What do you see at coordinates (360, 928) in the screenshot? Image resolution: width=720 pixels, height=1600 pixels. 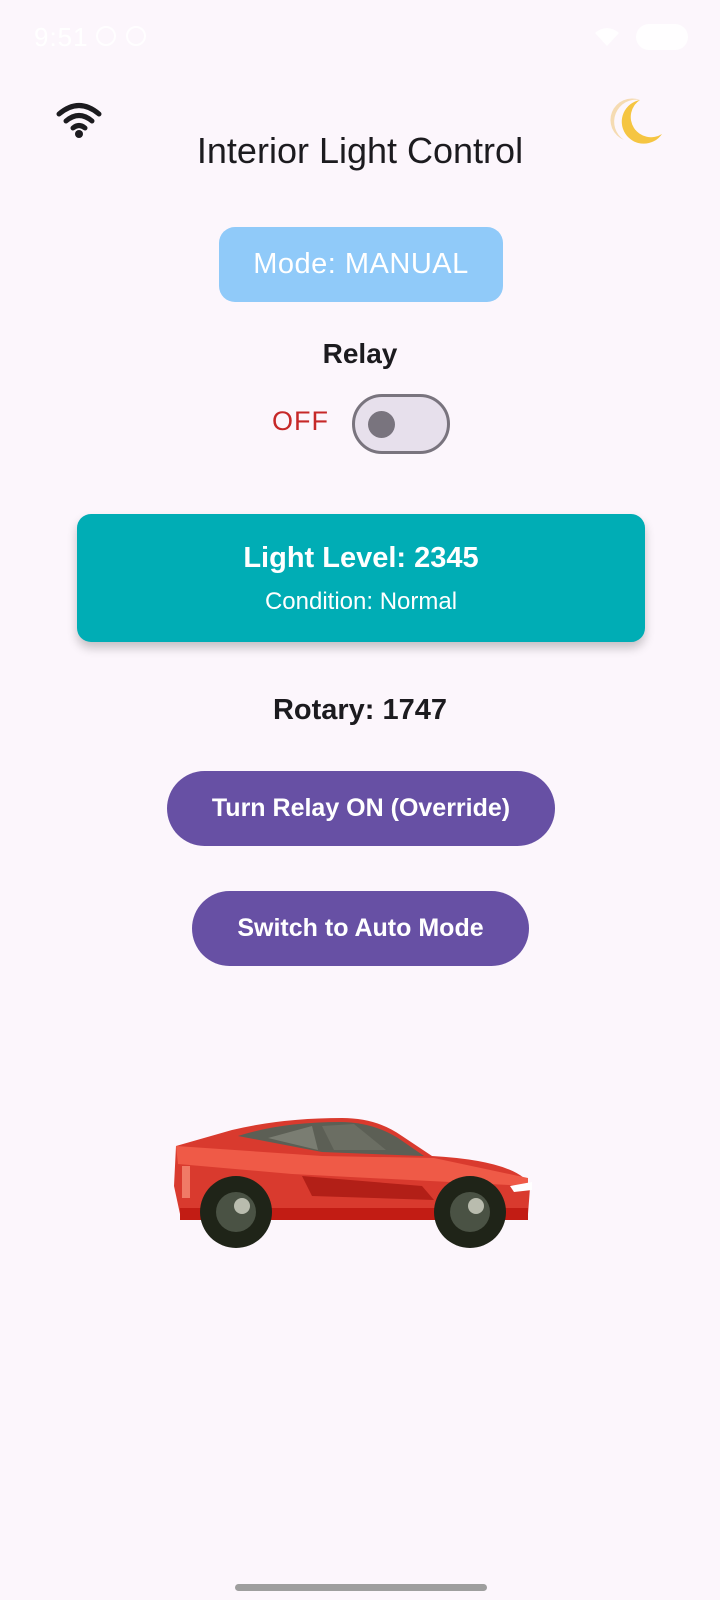 I see `auto-mode-button: Switch to Auto Mode` at bounding box center [360, 928].